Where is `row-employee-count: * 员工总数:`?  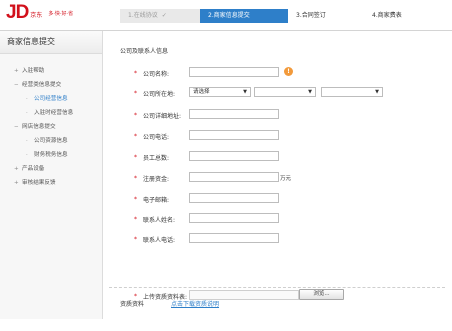 row-employee-count: * 员工总数: is located at coordinates (277, 157).